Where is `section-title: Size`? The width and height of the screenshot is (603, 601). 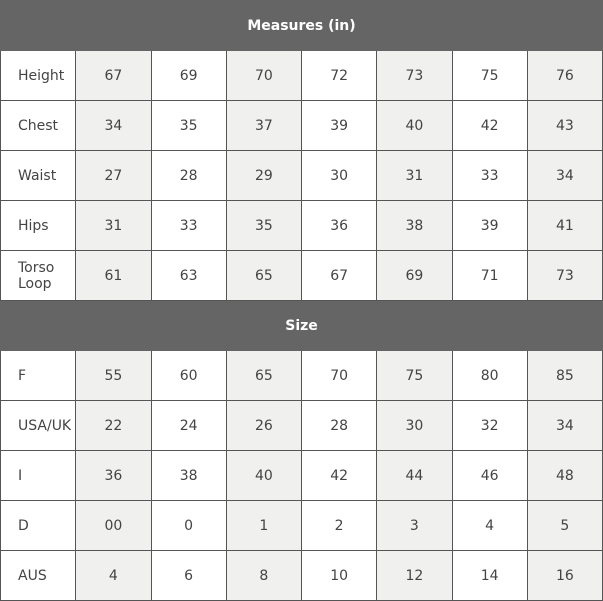
section-title: Size is located at coordinates (301, 325).